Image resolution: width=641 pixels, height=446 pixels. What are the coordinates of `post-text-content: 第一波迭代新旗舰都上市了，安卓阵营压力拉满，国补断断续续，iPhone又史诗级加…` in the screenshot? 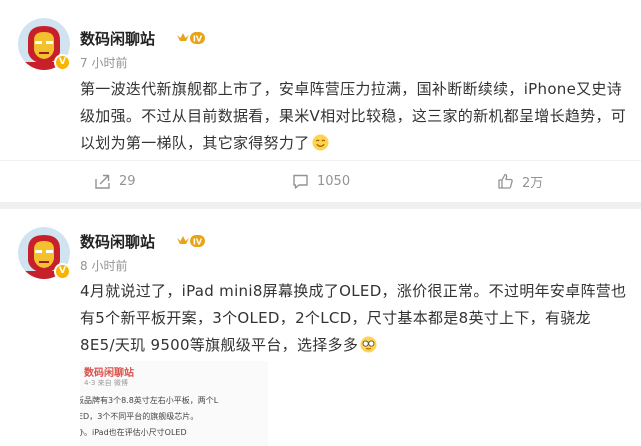 It's located at (353, 116).